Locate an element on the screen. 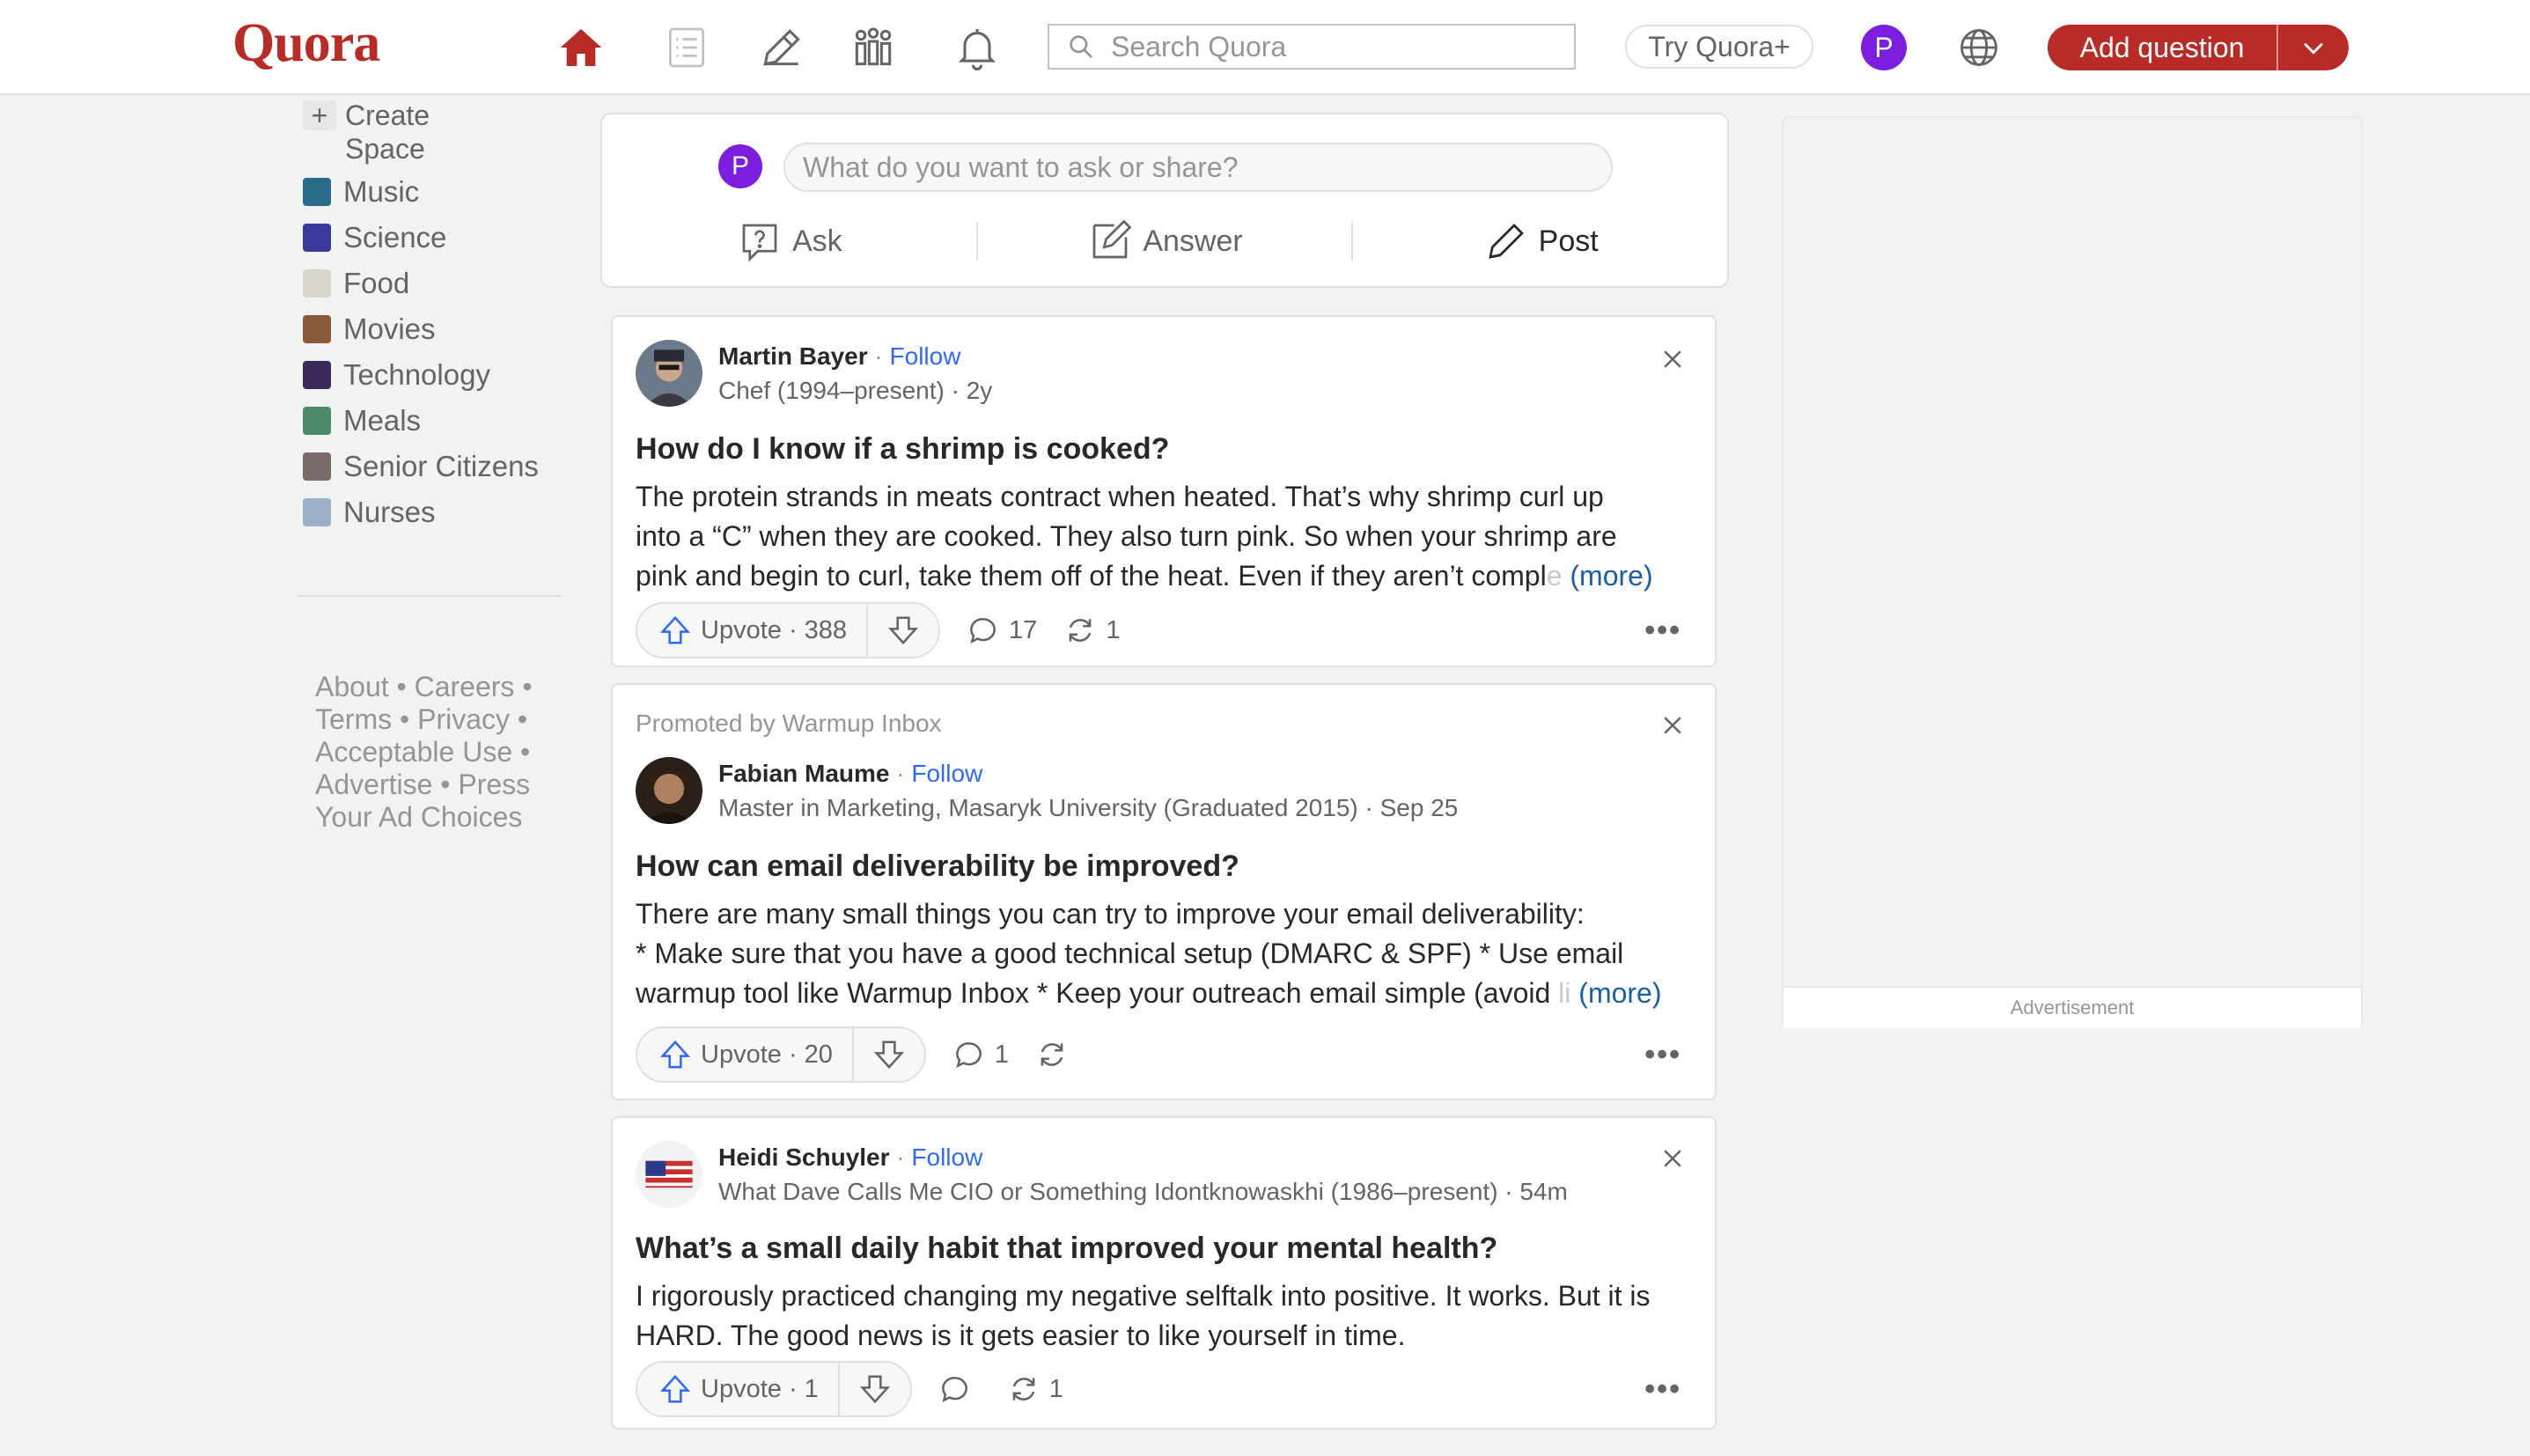  question-title: How do I know if a shrimp is cooked? is located at coordinates (903, 449).